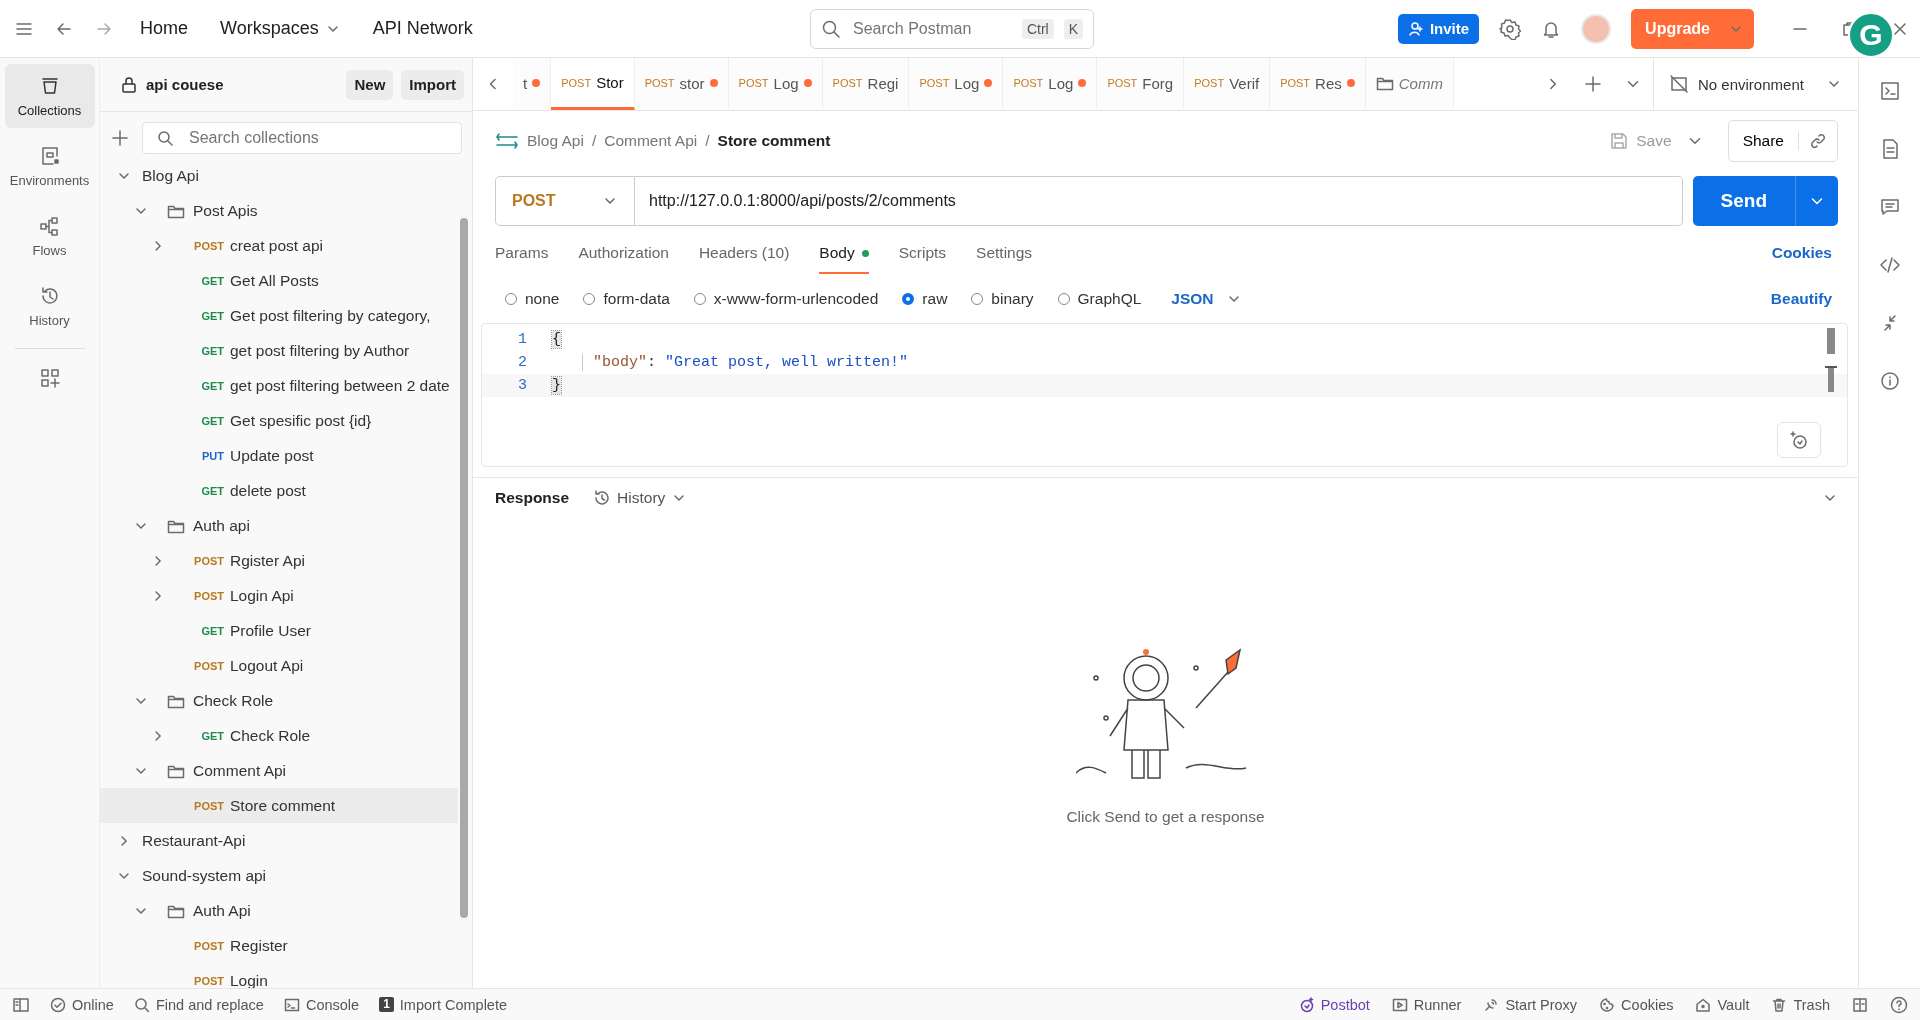 Image resolution: width=1920 pixels, height=1020 pixels. What do you see at coordinates (279, 315) in the screenshot?
I see `tree-item: GET Get post filtering by category,` at bounding box center [279, 315].